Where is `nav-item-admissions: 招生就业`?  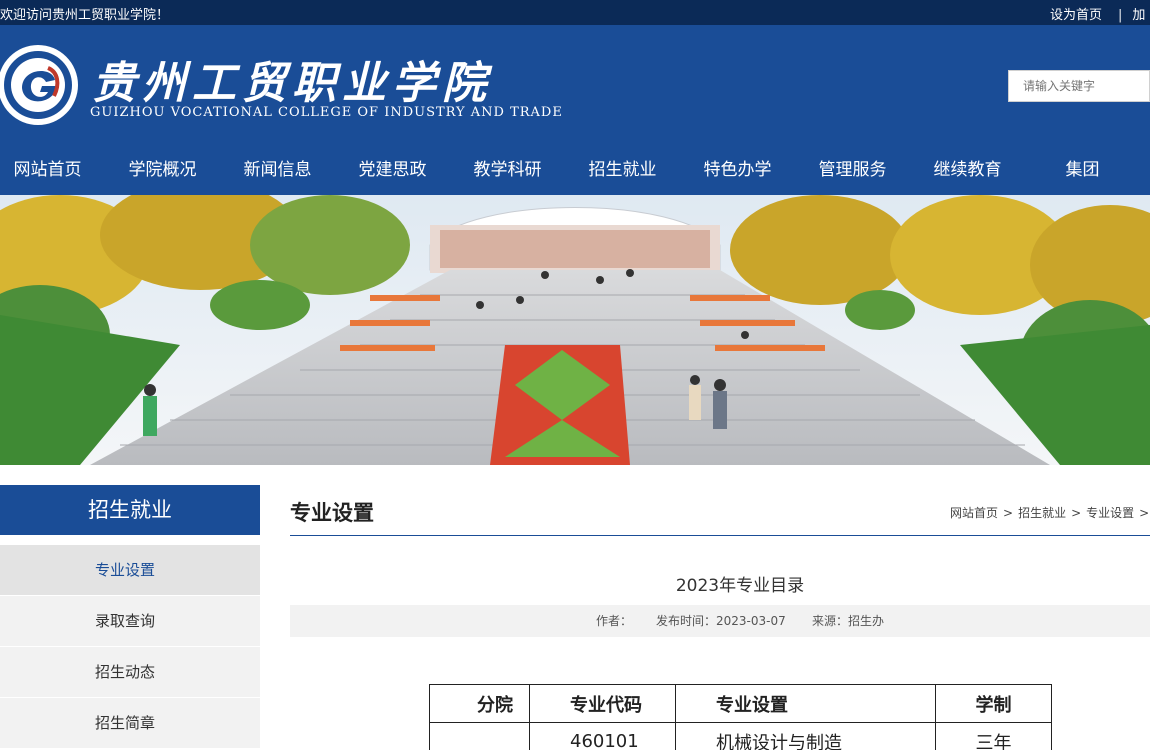 nav-item-admissions: 招生就业 is located at coordinates (632, 170).